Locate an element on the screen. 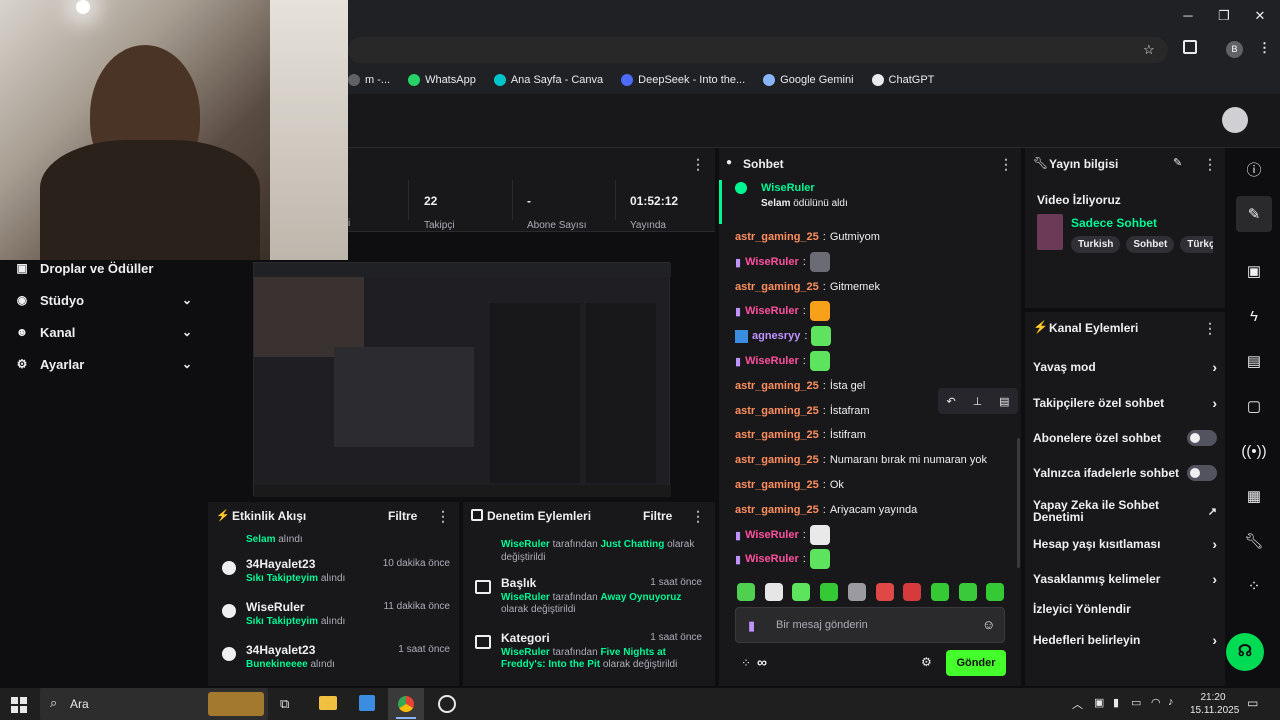  quick-action-icon: ϟ is located at coordinates (1254, 316).